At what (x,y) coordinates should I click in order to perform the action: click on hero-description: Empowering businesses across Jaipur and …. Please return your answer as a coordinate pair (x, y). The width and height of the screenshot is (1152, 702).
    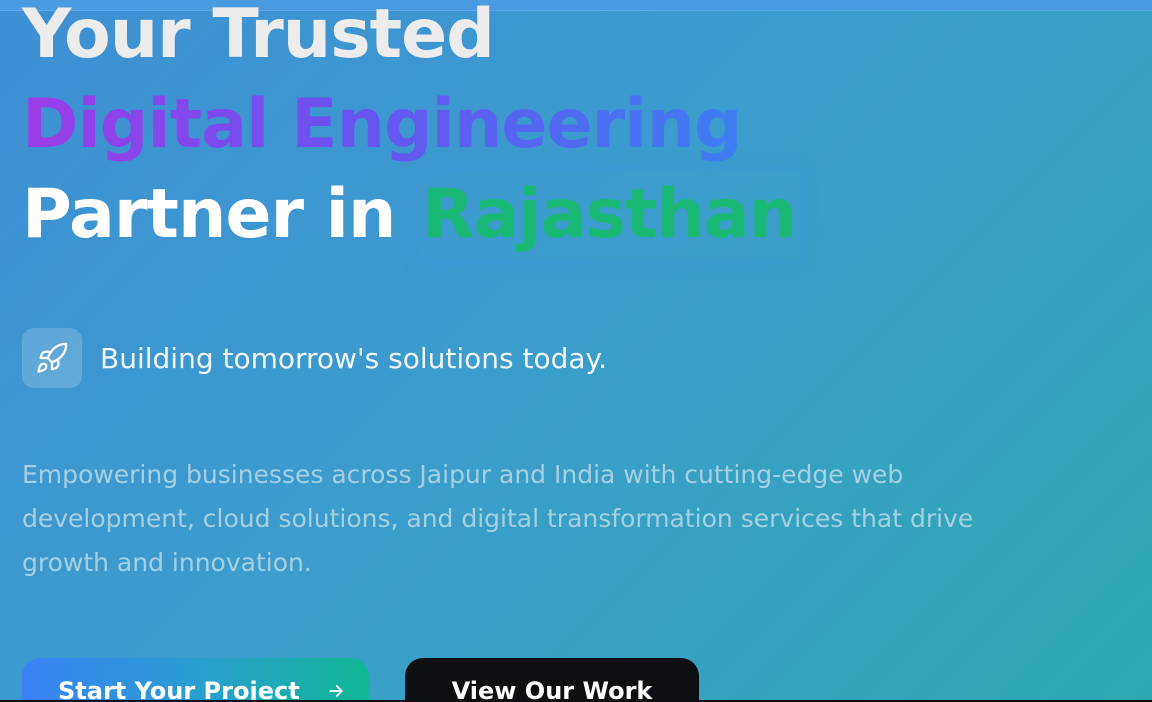
    Looking at the image, I should click on (498, 518).